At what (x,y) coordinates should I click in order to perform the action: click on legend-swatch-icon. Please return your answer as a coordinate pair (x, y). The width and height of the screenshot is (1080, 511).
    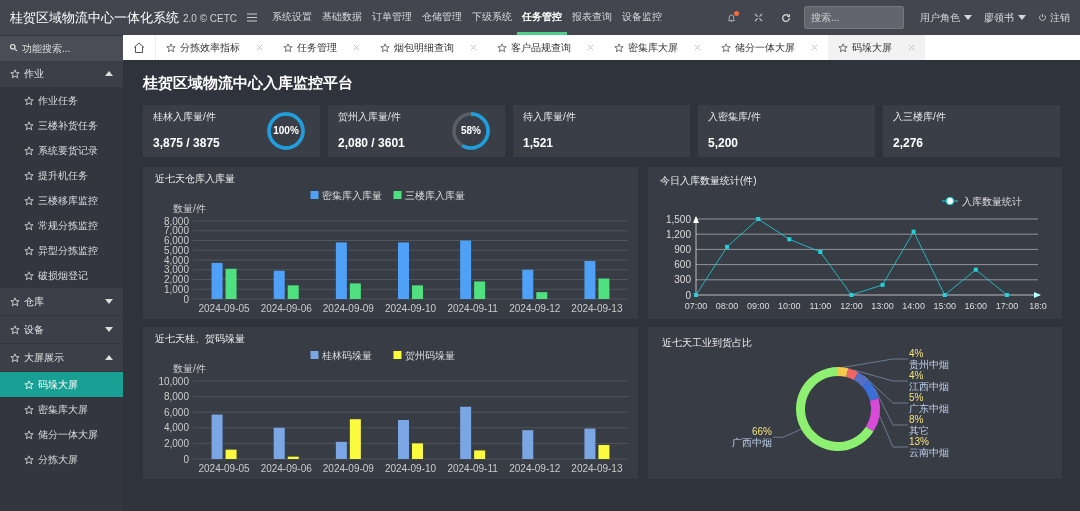
    Looking at the image, I should click on (397, 354).